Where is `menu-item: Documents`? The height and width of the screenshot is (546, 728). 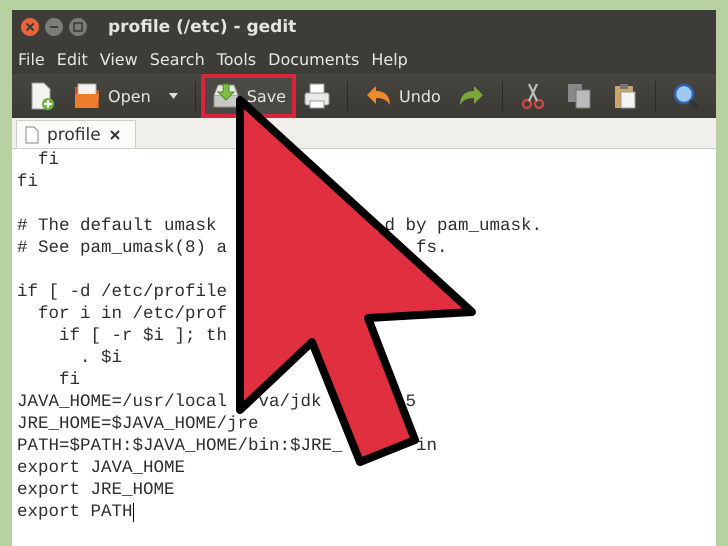
menu-item: Documents is located at coordinates (314, 59).